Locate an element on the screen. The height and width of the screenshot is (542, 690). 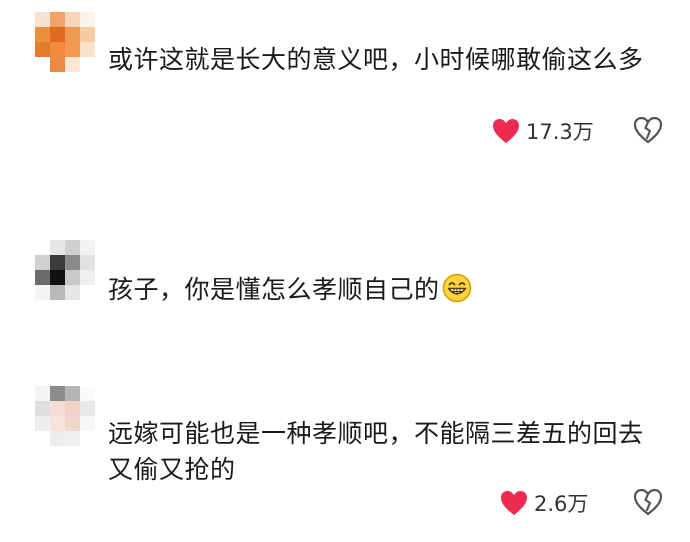
like-button: 2.6万 is located at coordinates (544, 503).